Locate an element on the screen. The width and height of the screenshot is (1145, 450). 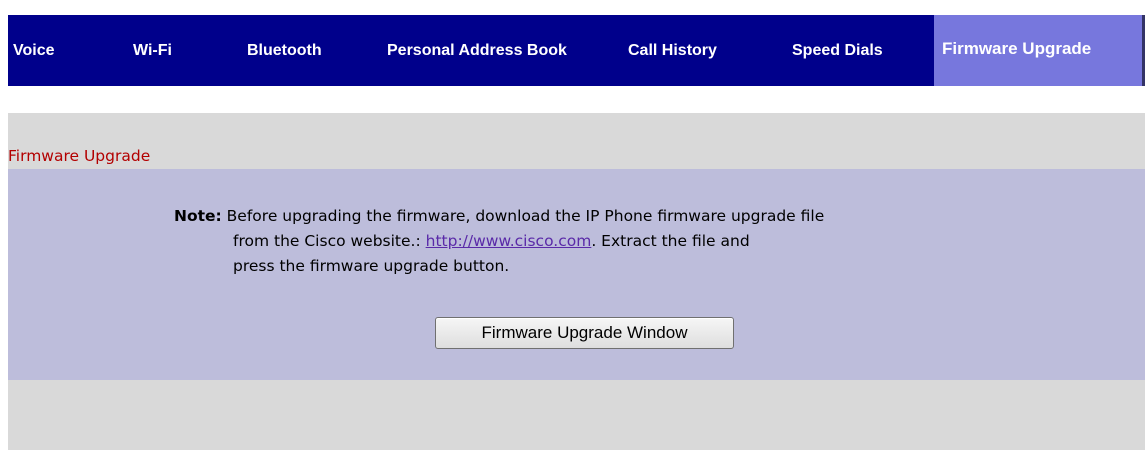
firmware-upgrade-window-button: Firmware Upgrade Window is located at coordinates (584, 333).